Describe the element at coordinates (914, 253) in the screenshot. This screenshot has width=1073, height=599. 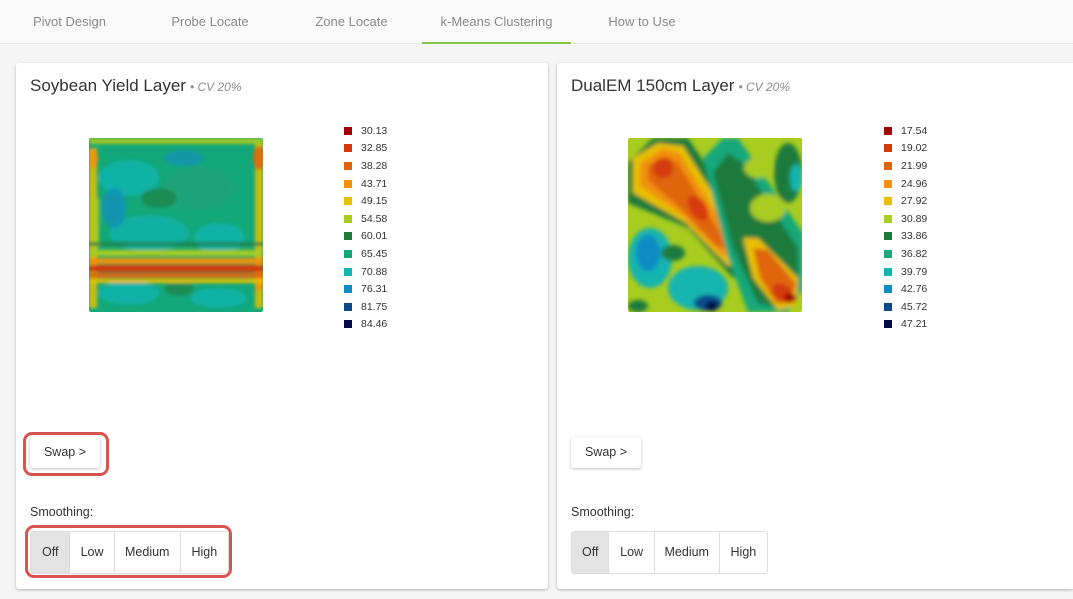
I see `legend-value: 36.82` at that location.